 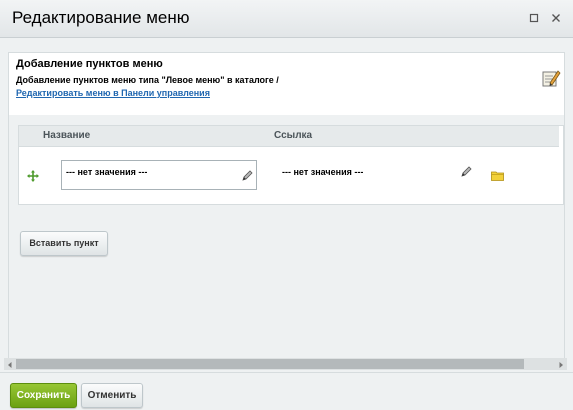 What do you see at coordinates (556, 18) in the screenshot?
I see `close-icon` at bounding box center [556, 18].